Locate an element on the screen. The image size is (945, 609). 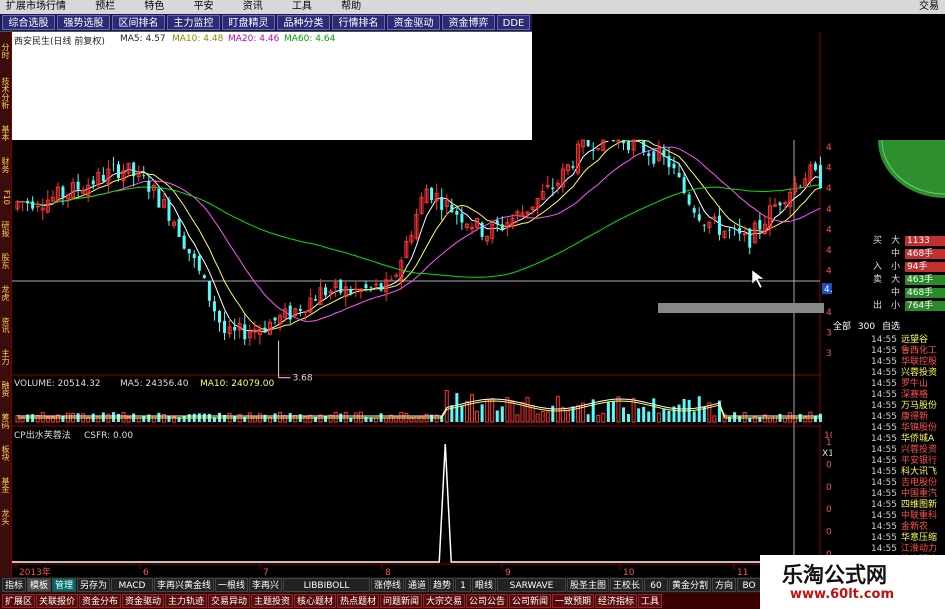
indicator-tab: 管理 is located at coordinates (64, 585).